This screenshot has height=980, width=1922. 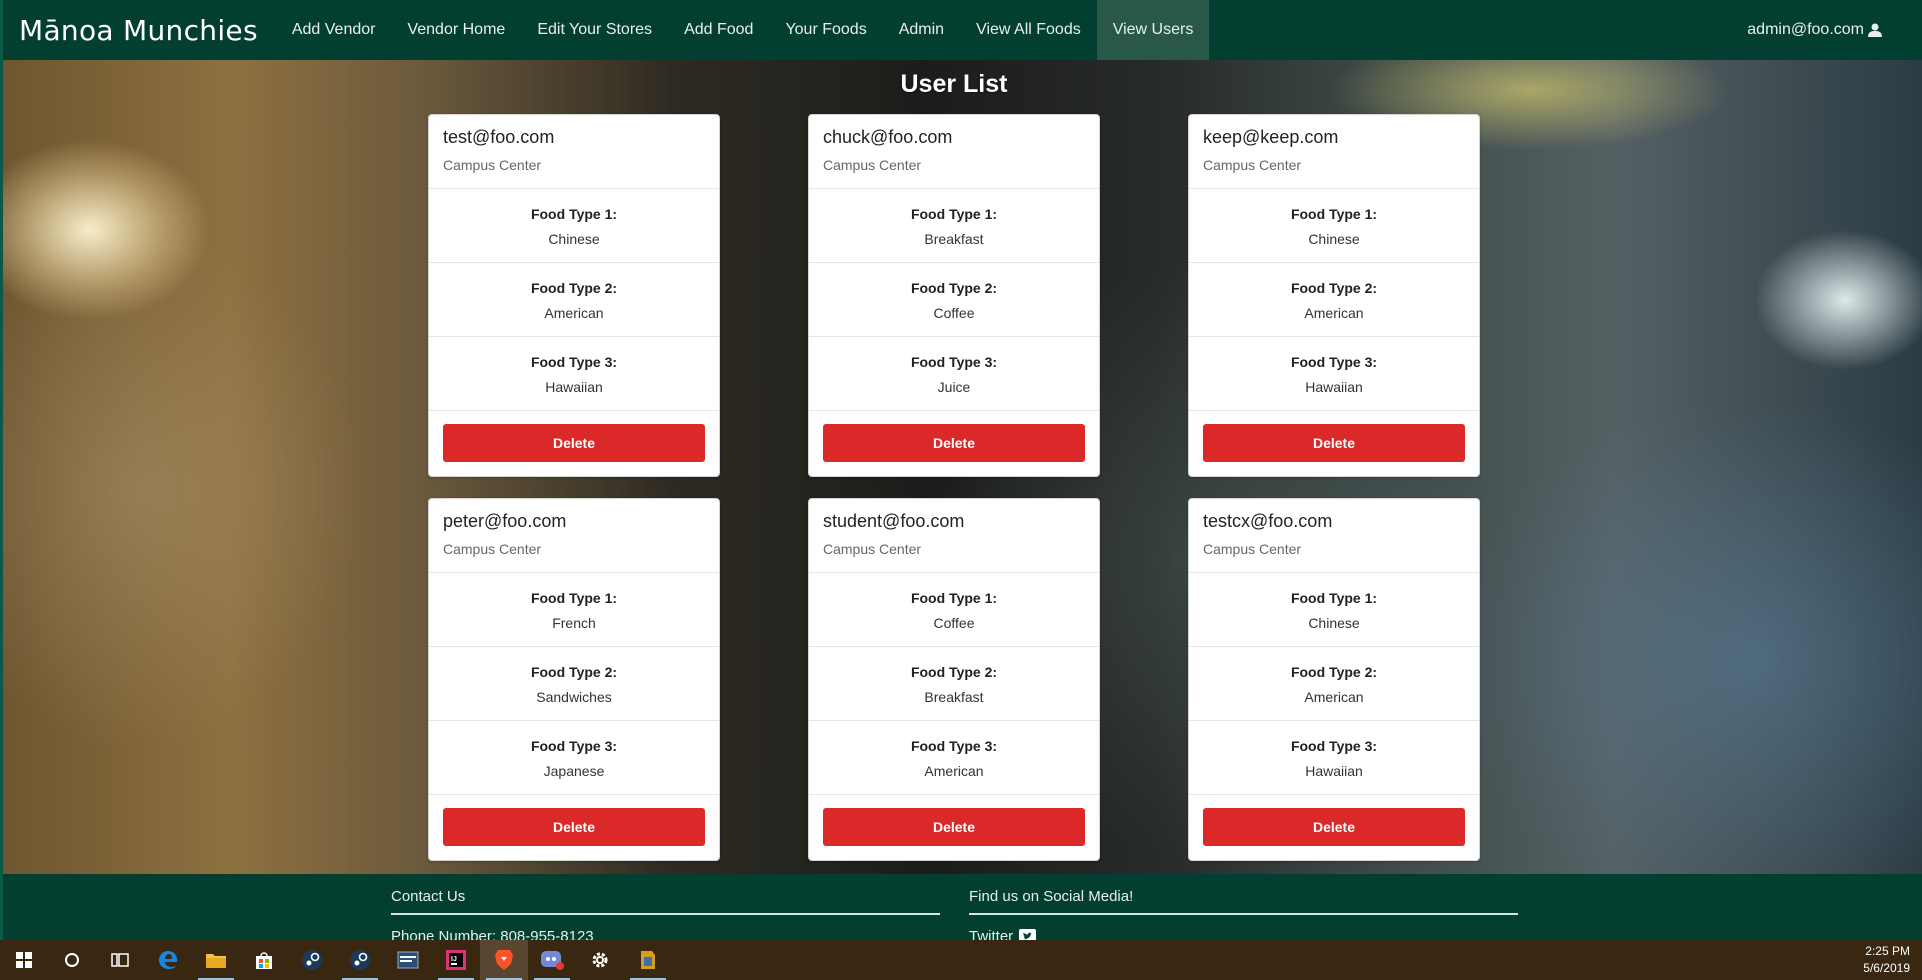 What do you see at coordinates (574, 697) in the screenshot?
I see `food-type-value: Sandwiches` at bounding box center [574, 697].